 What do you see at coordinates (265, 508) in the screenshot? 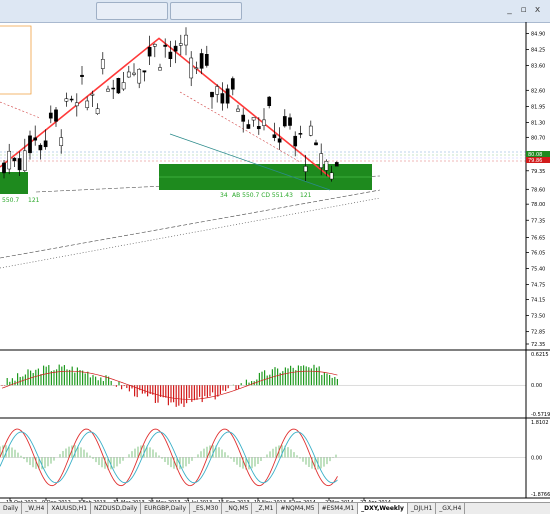
I see `chart-tab: _Z,M1` at bounding box center [265, 508].